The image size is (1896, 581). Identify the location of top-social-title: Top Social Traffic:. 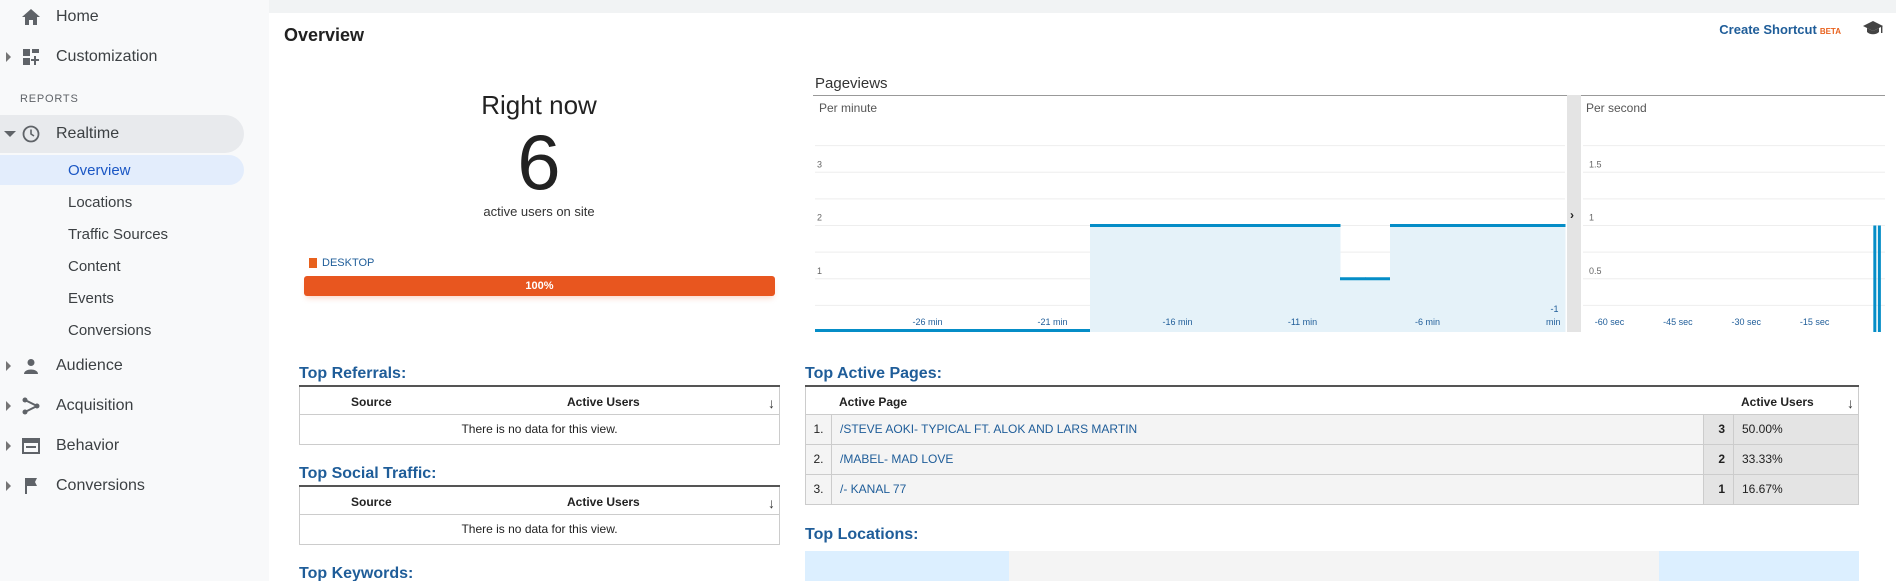
(368, 473).